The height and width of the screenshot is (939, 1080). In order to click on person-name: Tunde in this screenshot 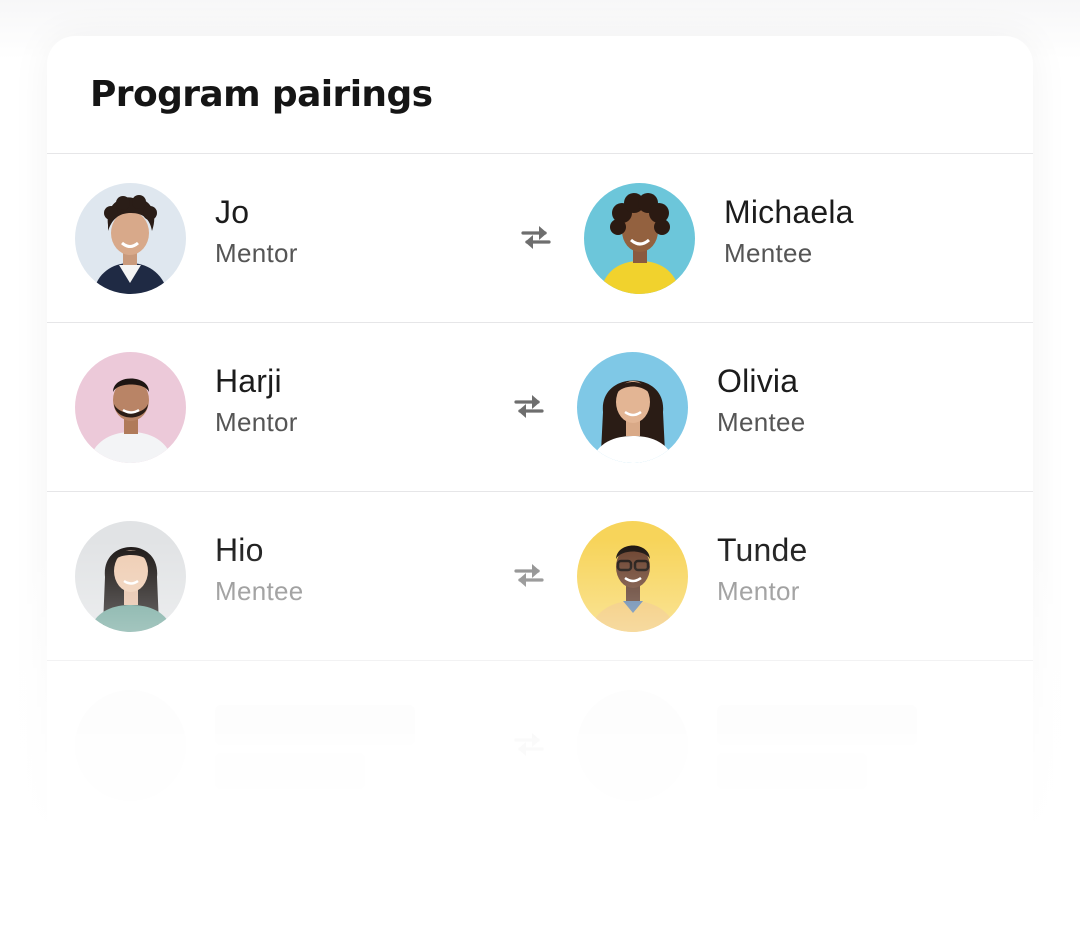, I will do `click(762, 550)`.